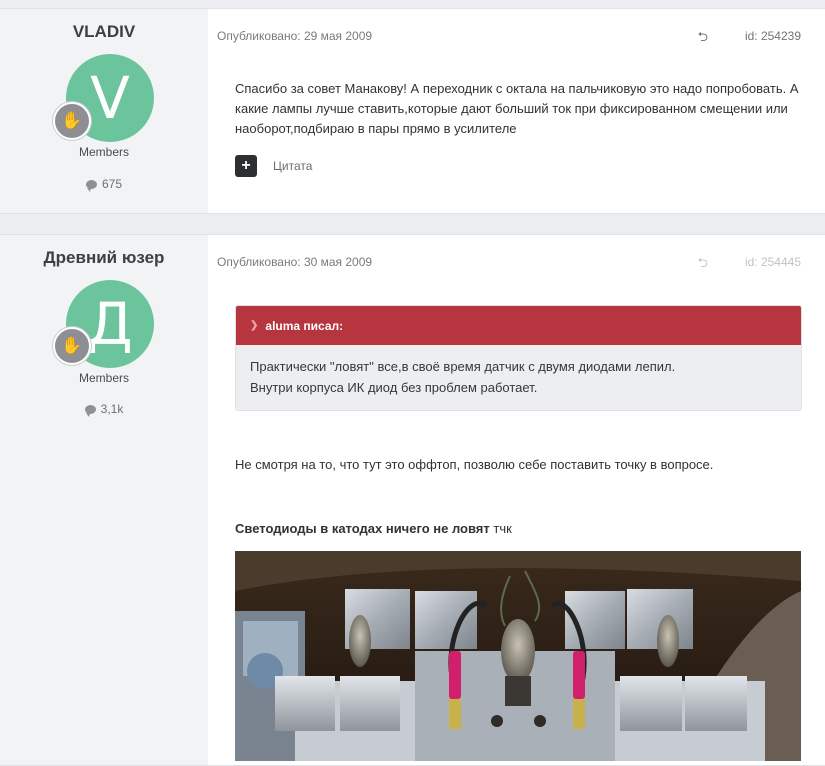 The width and height of the screenshot is (825, 766). I want to click on paragraph-tail: тчк, so click(500, 528).